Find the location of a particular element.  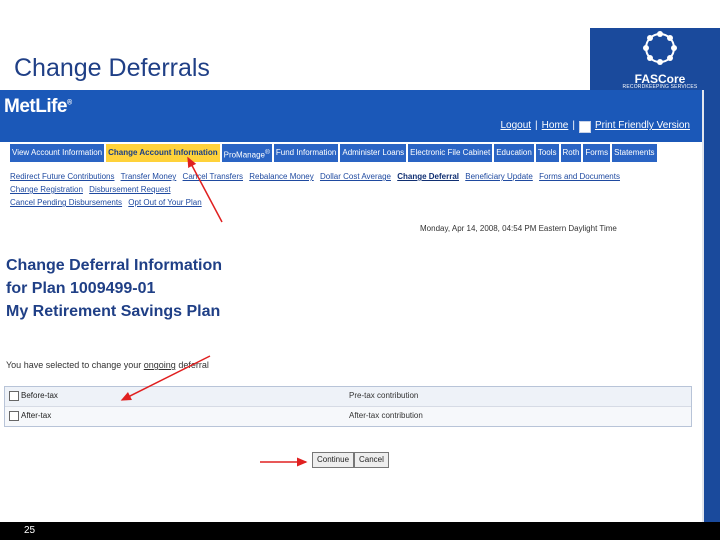

arrow-to-before-tax-option is located at coordinates (165, 378).